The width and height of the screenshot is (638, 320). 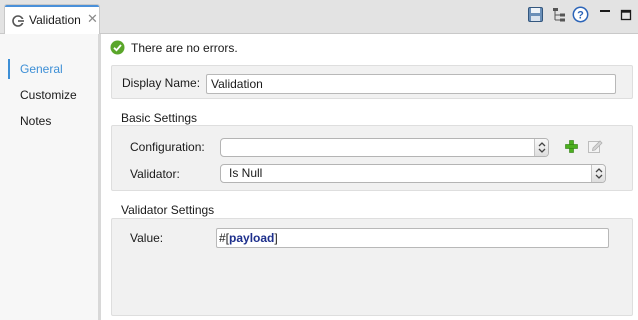 I want to click on maximize-icon, so click(x=626, y=14).